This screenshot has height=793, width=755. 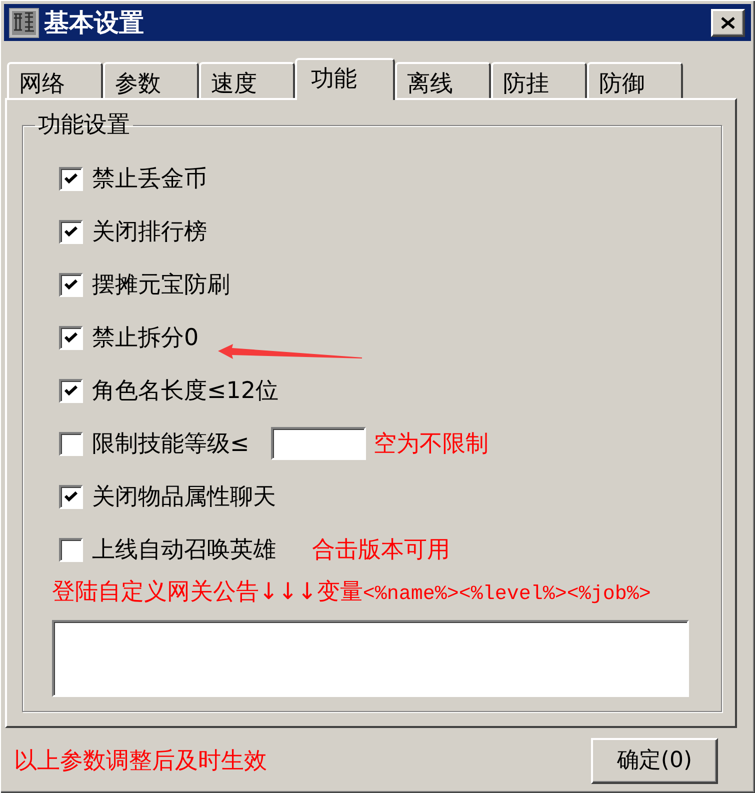 What do you see at coordinates (185, 391) in the screenshot?
I see `checkbox-label: 角色名长度≤12位` at bounding box center [185, 391].